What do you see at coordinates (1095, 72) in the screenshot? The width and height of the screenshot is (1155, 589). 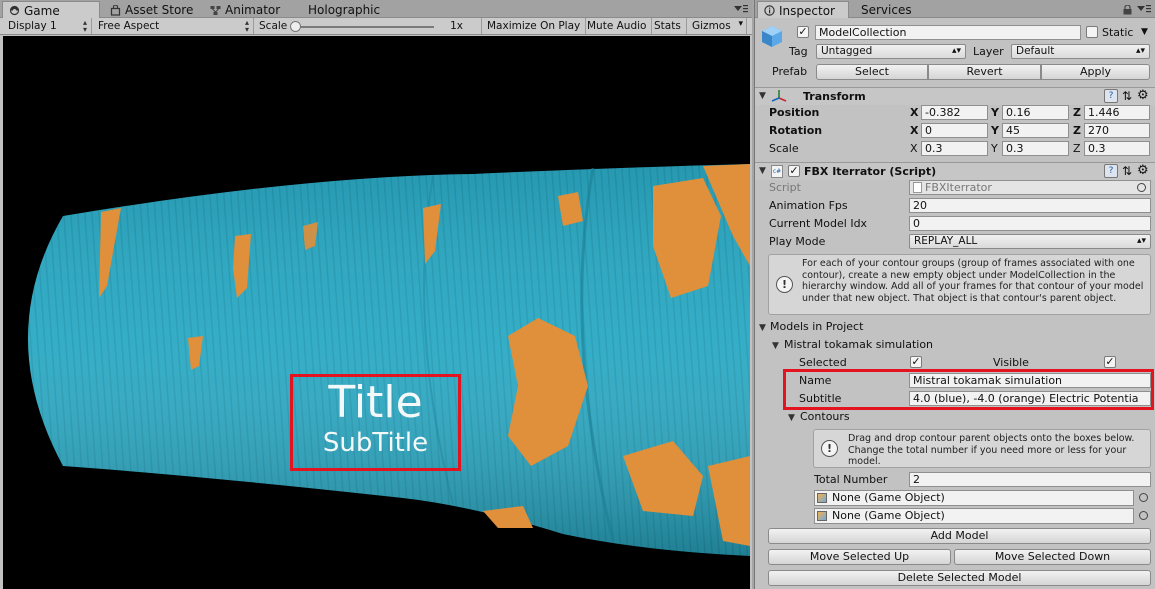 I see `prefab-apply-button: Apply` at bounding box center [1095, 72].